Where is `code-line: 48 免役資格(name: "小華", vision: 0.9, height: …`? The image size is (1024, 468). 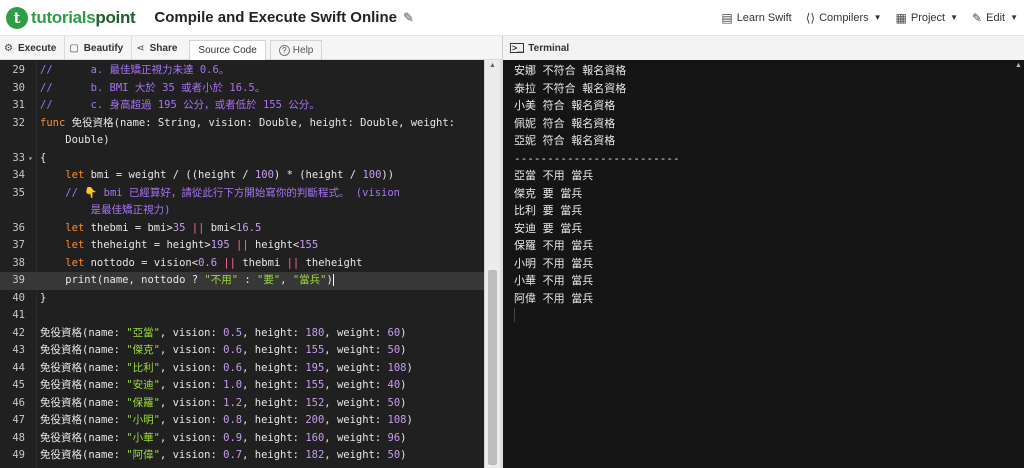 code-line: 48 免役資格(name: "小華", vision: 0.9, height: … is located at coordinates (242, 439).